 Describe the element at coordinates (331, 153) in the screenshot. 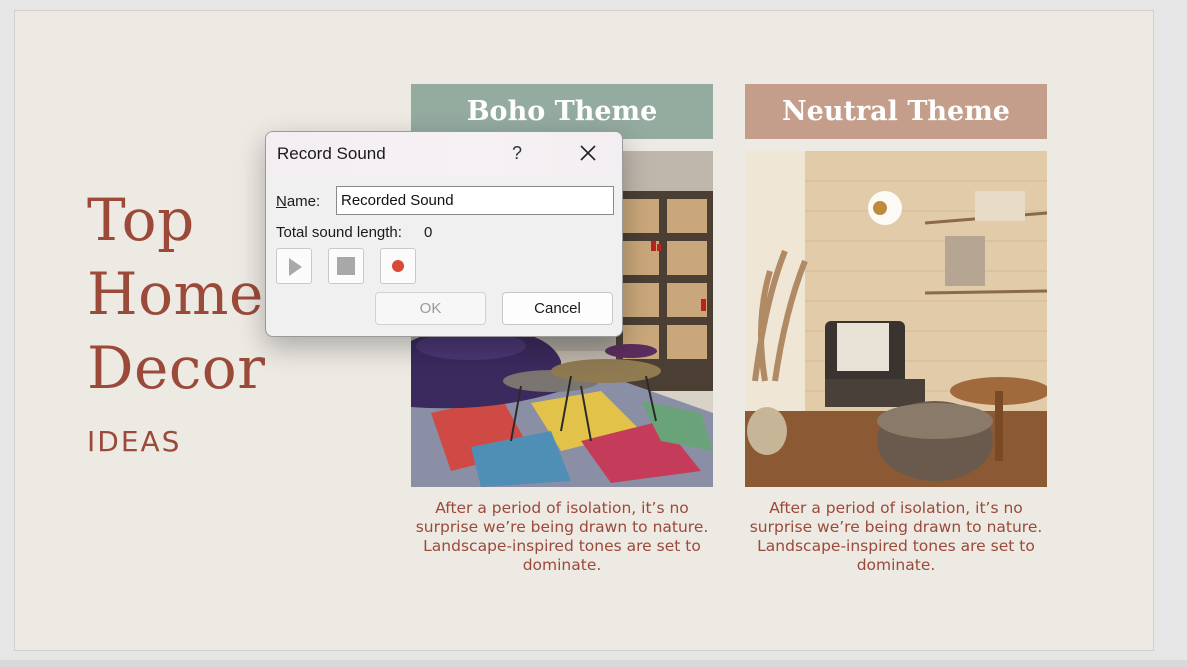

I see `dialog-title: Record Sound` at that location.